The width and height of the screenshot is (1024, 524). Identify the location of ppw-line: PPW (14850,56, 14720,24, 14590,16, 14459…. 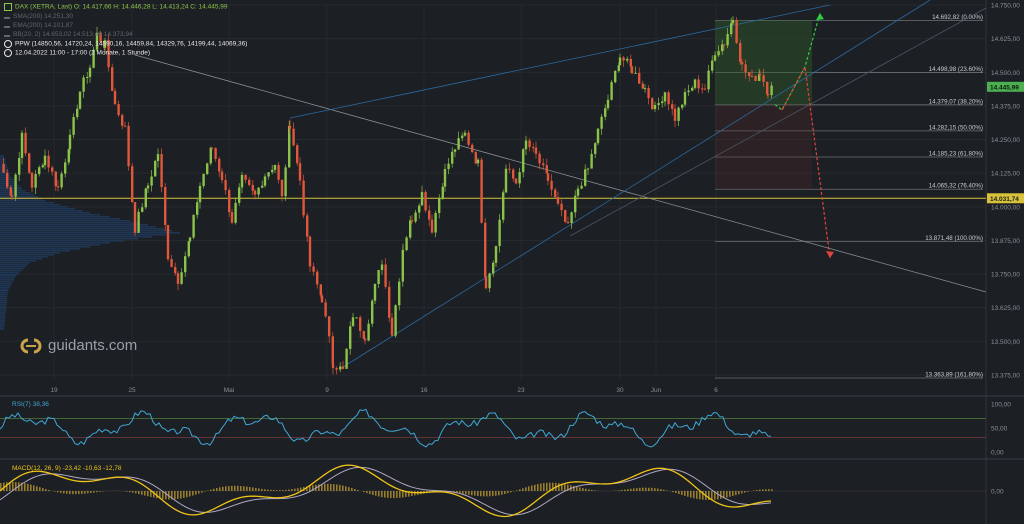
(125, 44).